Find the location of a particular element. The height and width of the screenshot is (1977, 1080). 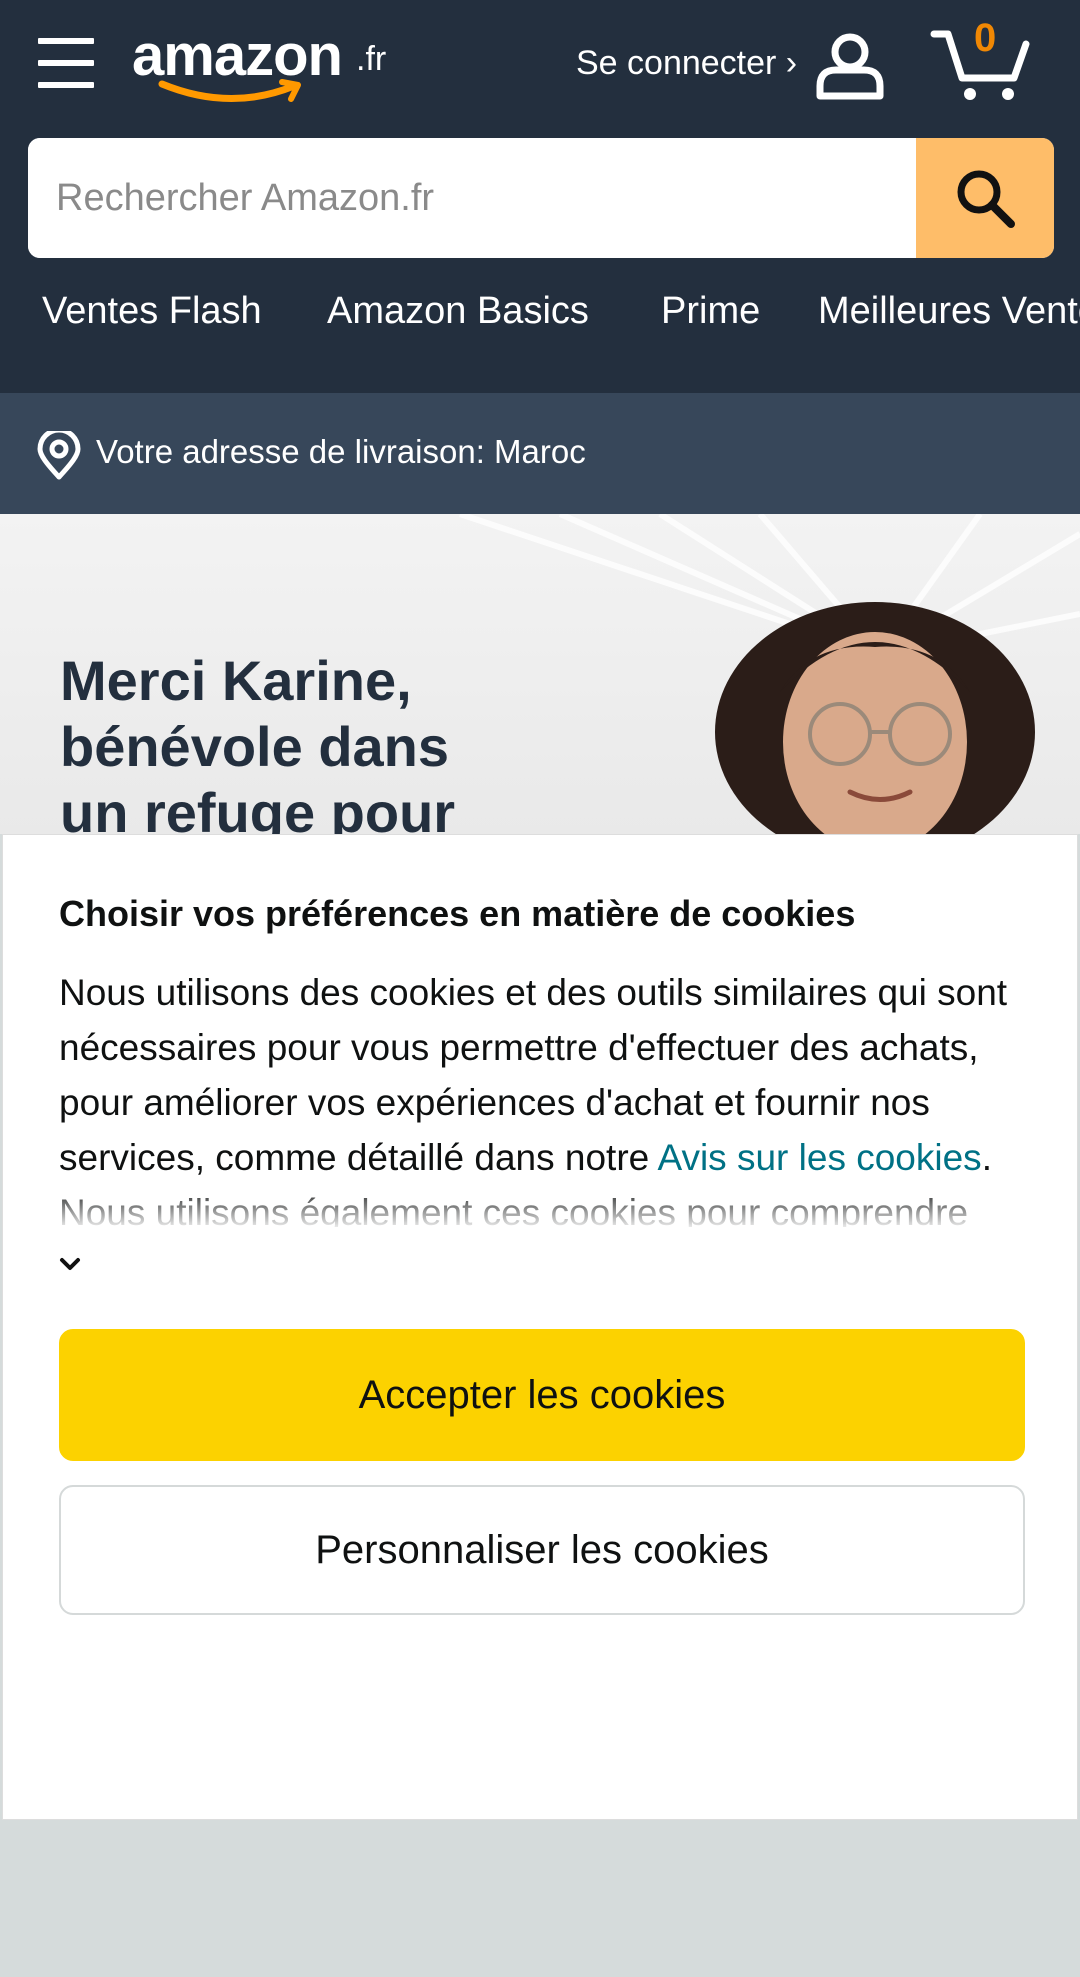

nav-item-meilleures-ventes: Meilleures Ventes is located at coordinates (949, 311).